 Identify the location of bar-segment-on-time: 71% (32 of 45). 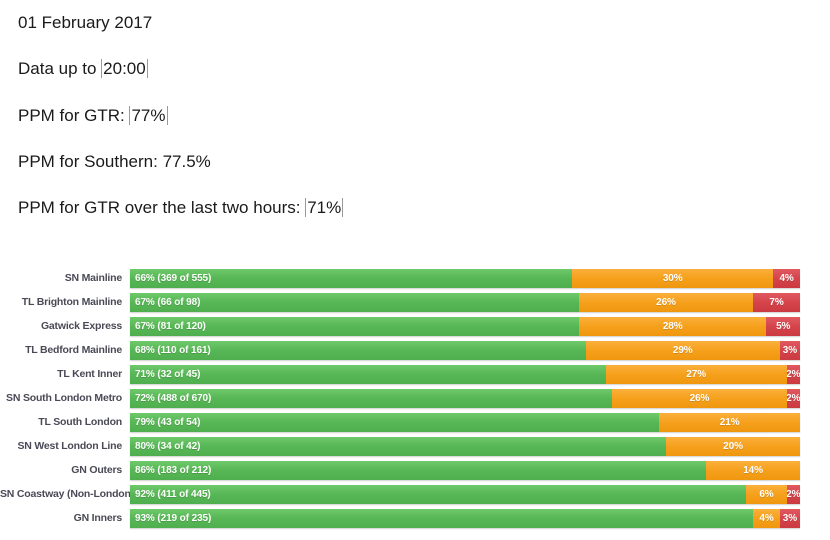
(368, 374).